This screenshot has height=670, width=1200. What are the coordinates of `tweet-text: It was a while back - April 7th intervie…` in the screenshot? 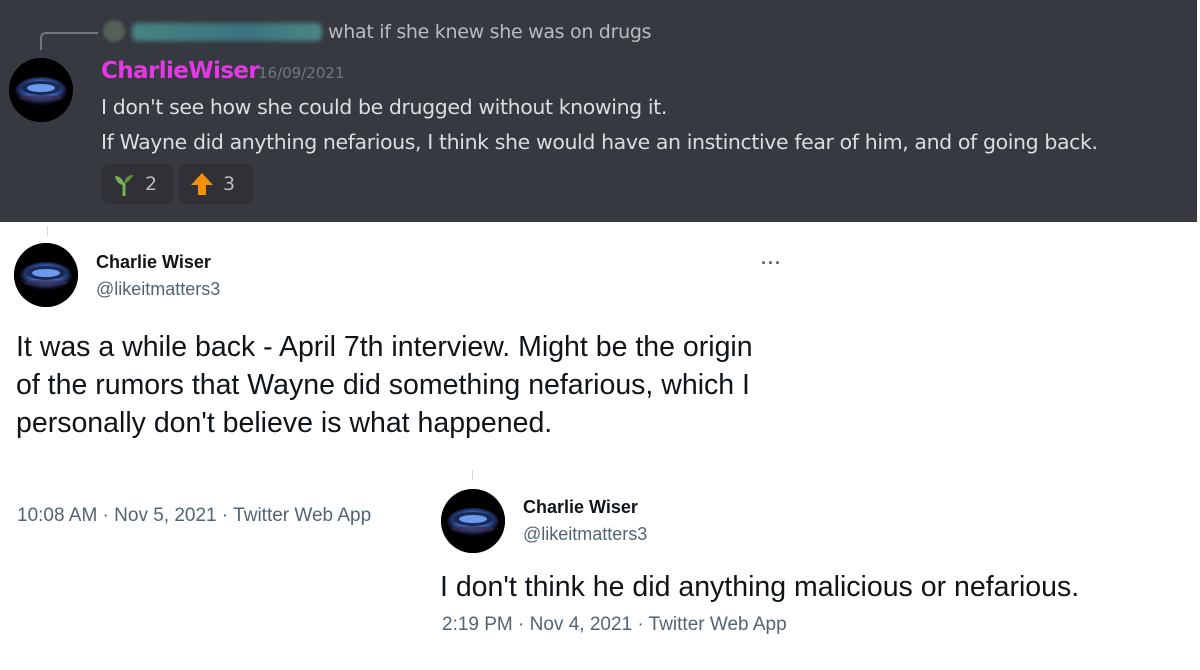 It's located at (384, 385).